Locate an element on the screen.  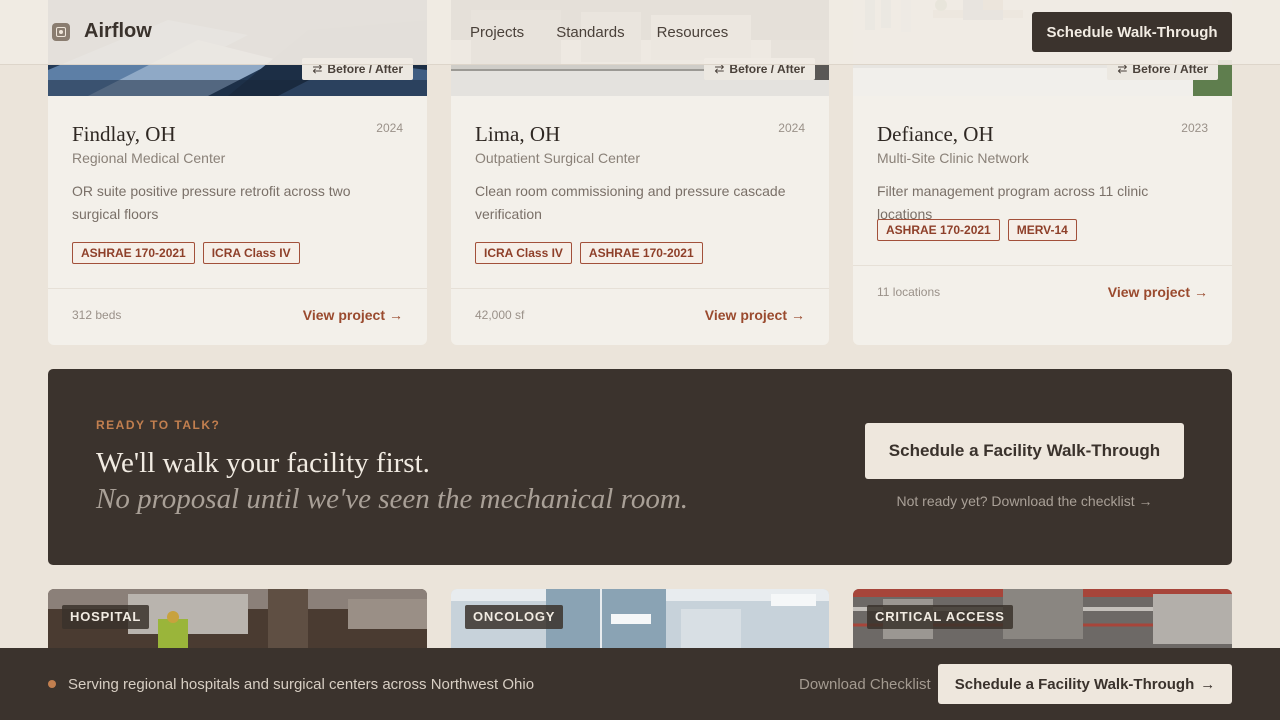
project-type: Outpatient Surgical Center is located at coordinates (557, 158).